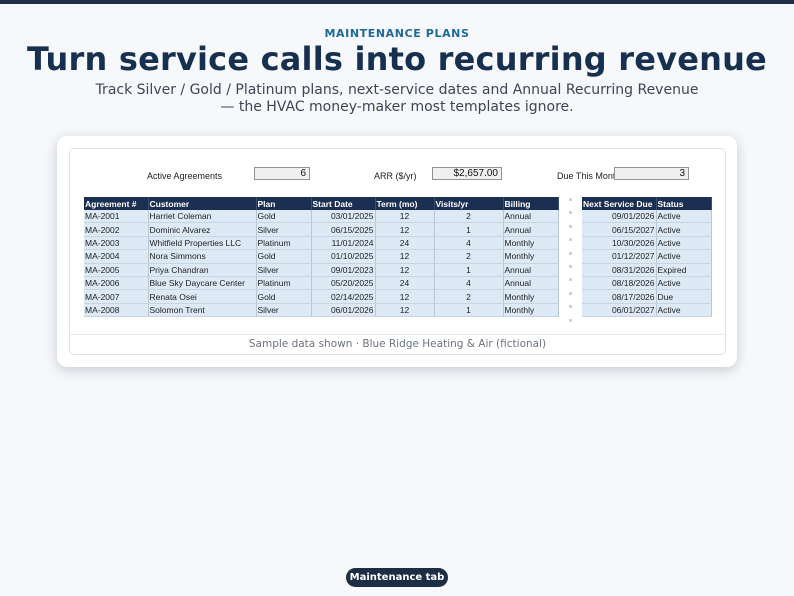  What do you see at coordinates (282, 173) in the screenshot?
I see `active-agreements-value: 6` at bounding box center [282, 173].